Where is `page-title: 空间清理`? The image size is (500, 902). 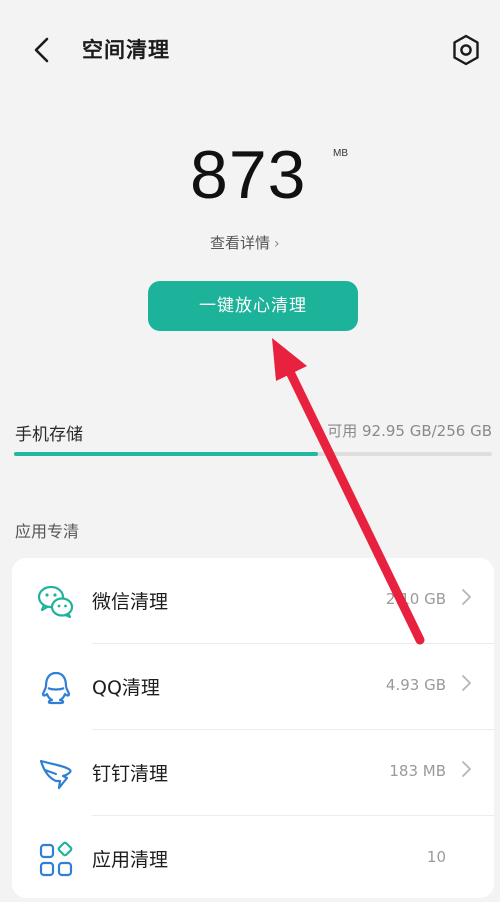
page-title: 空间清理 is located at coordinates (126, 50).